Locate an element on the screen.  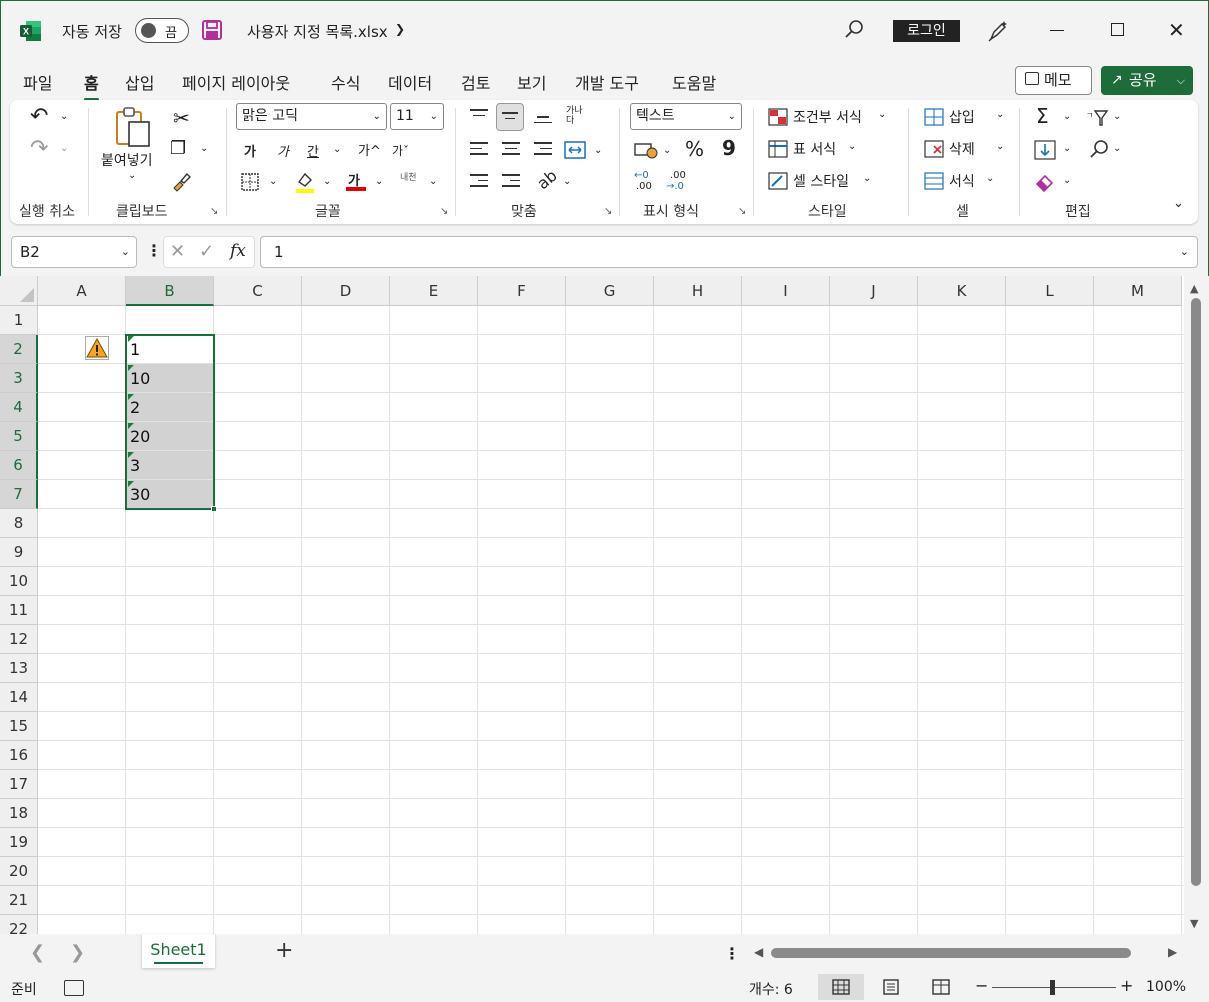
fill-down-icon is located at coordinates (1045, 150).